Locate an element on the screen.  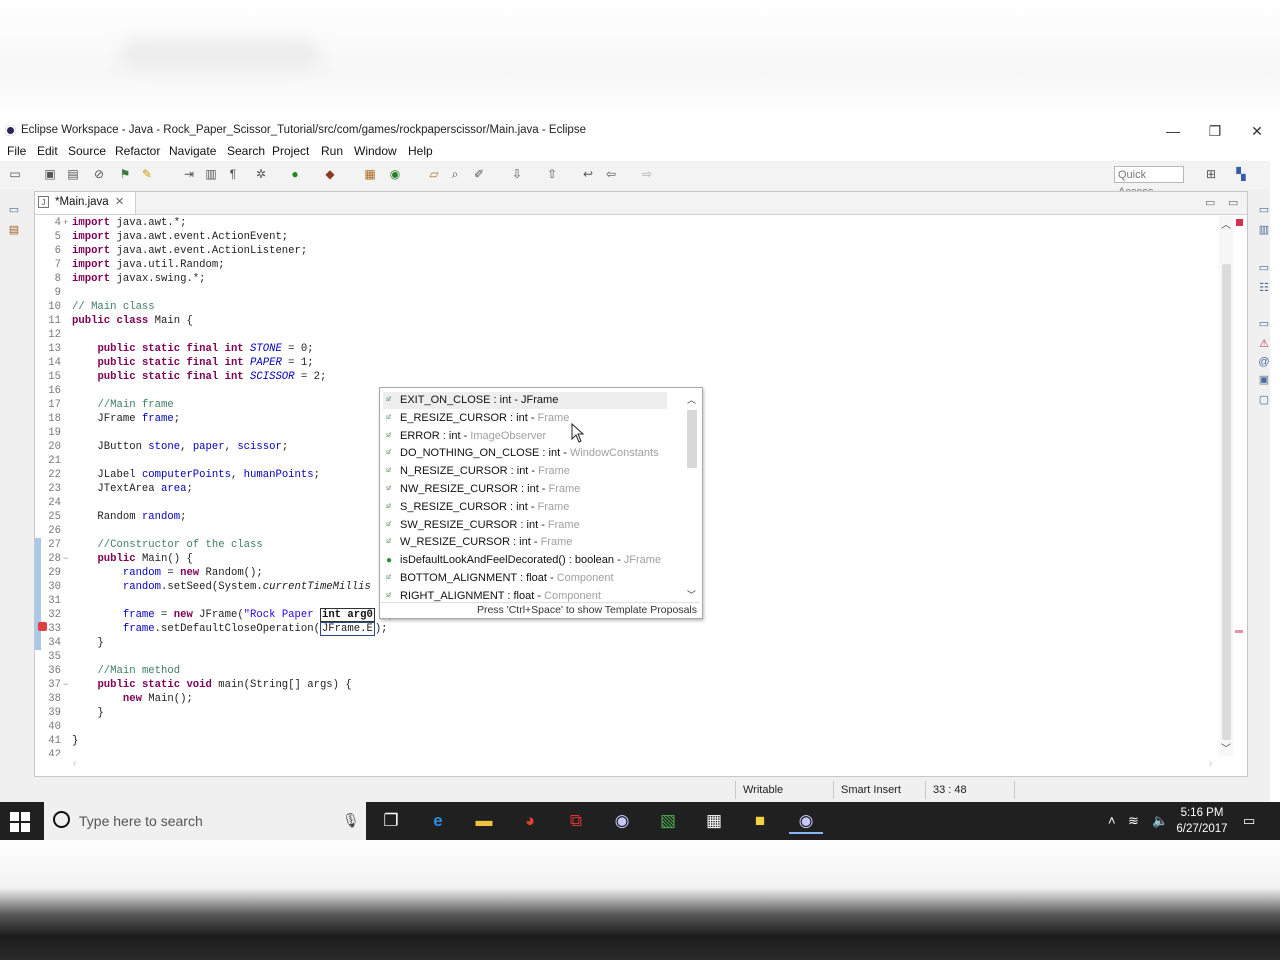
code-line: 39 } is located at coordinates (625, 713).